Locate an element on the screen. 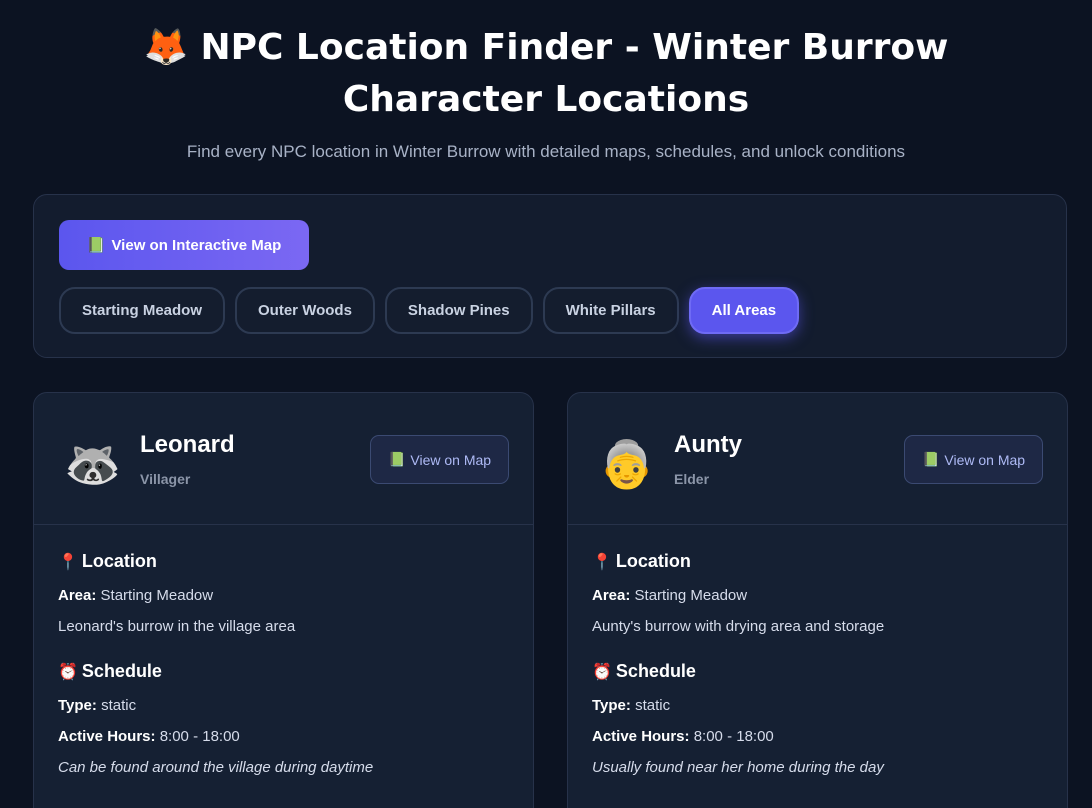 The width and height of the screenshot is (1092, 808). filter-white-pillars: White Pillars is located at coordinates (610, 310).